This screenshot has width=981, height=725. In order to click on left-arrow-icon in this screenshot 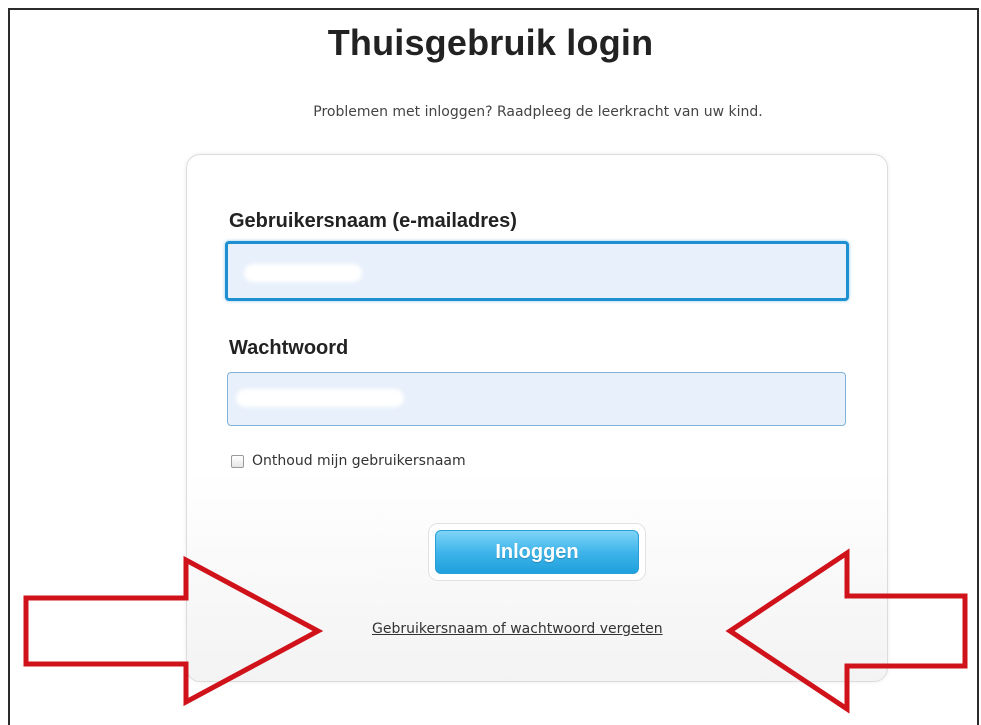, I will do `click(173, 631)`.